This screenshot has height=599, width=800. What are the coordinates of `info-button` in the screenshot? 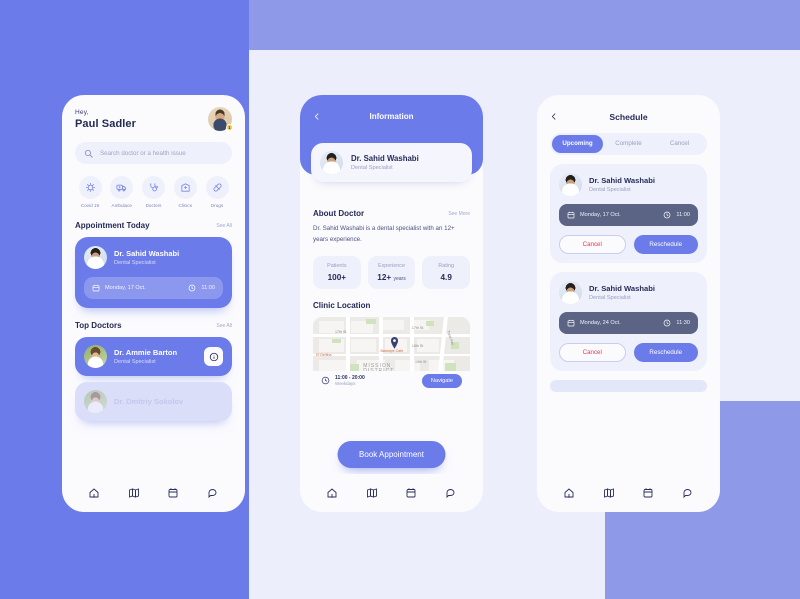 It's located at (213, 356).